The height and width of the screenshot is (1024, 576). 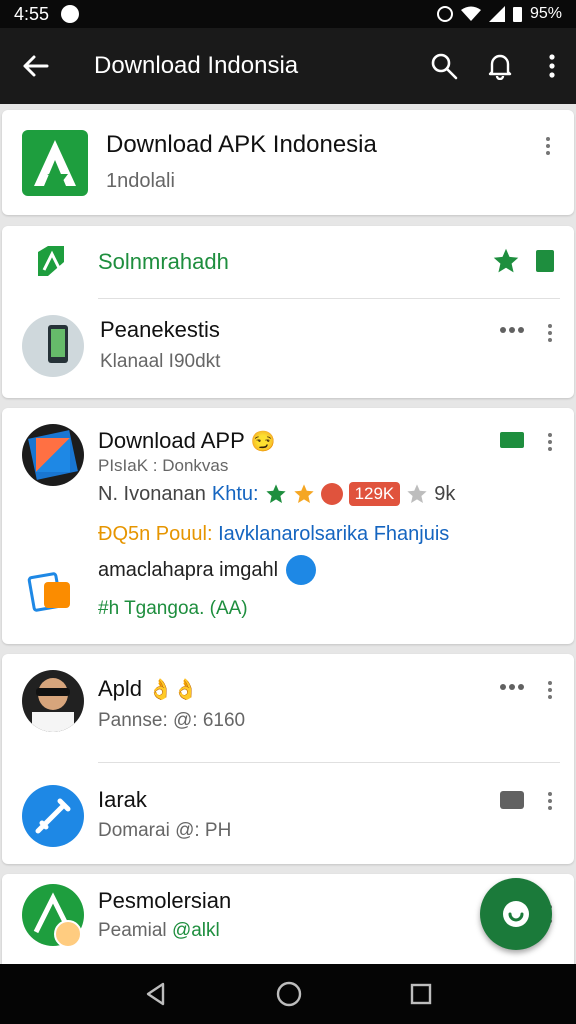 I want to click on bell-icon, so click(x=500, y=67).